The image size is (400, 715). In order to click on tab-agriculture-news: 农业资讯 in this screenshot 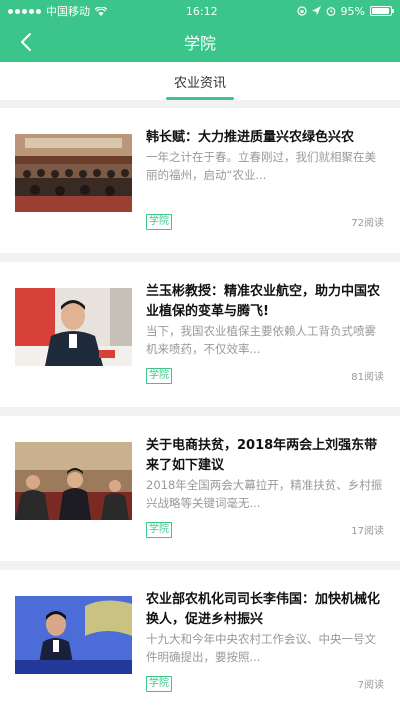, I will do `click(199, 81)`.